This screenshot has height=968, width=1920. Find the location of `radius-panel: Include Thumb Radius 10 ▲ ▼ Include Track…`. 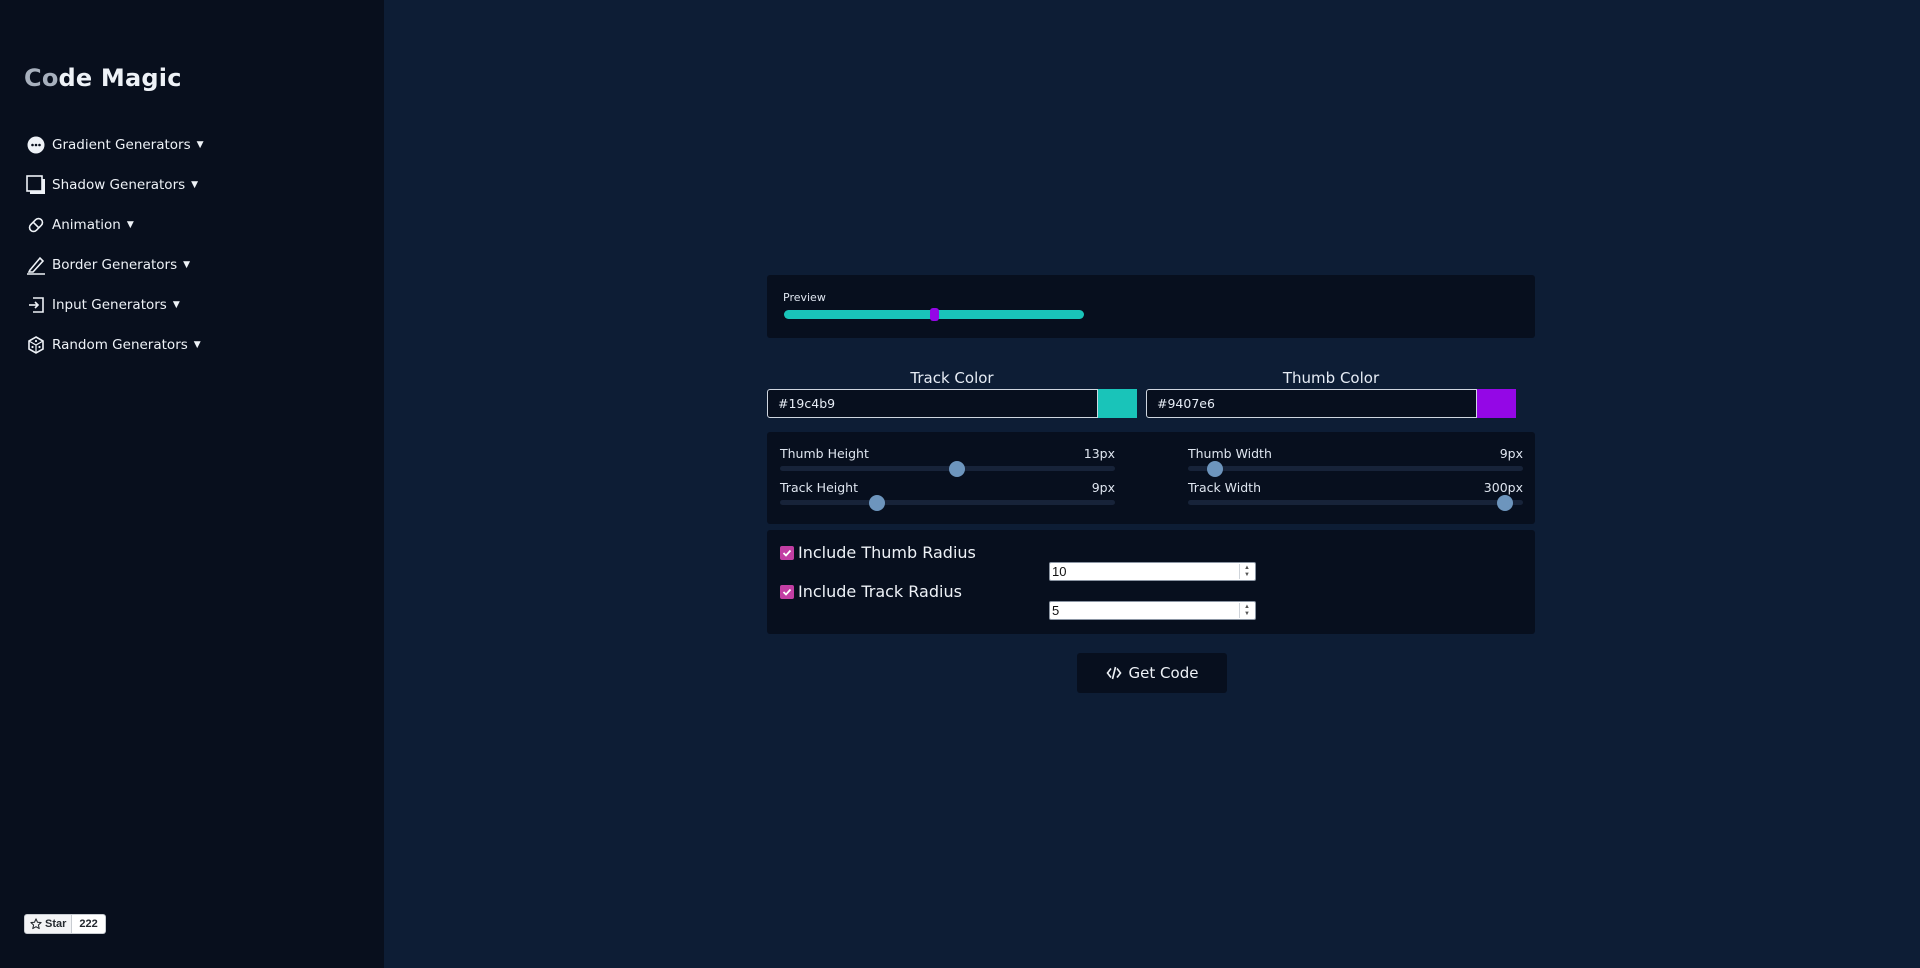

radius-panel: Include Thumb Radius 10 ▲ ▼ Include Track… is located at coordinates (1151, 582).